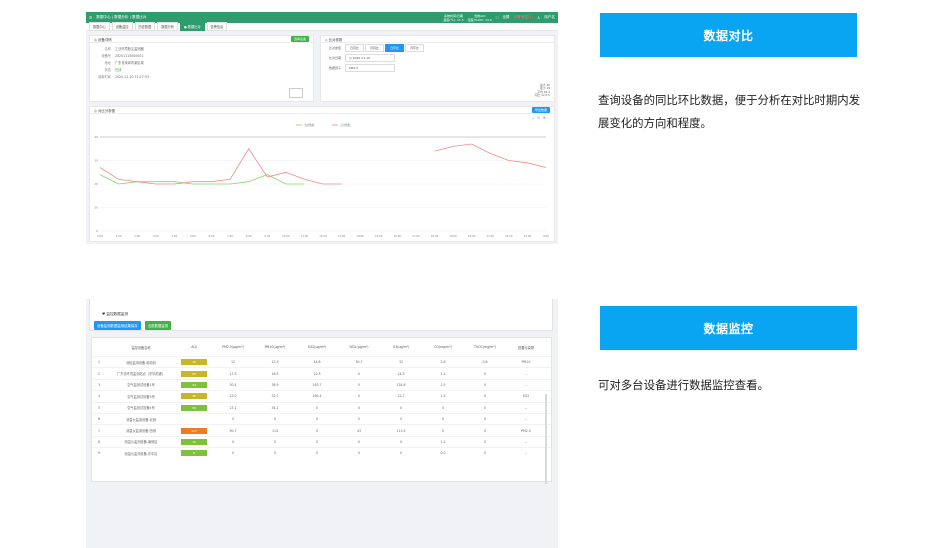  I want to click on table-row: 1 测绘监测设备-电动机 40 12 12.5 44.6 30.7 32 2.6 0.6 PM10, so click(321, 361).